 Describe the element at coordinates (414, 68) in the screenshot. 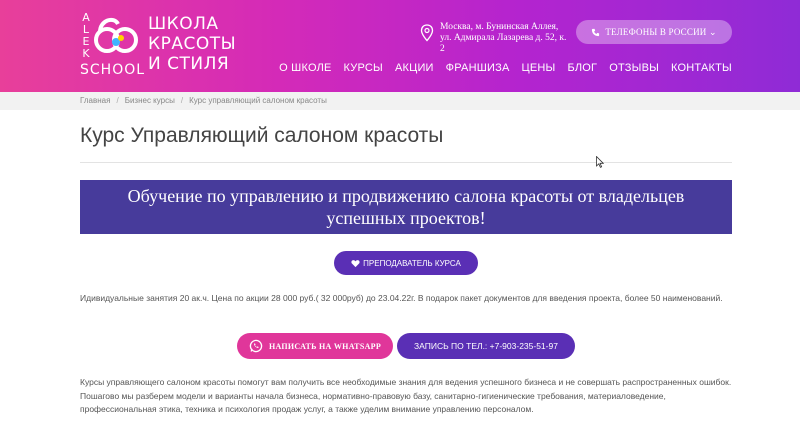

I see `nav-item-promotions: АКЦИИ` at that location.